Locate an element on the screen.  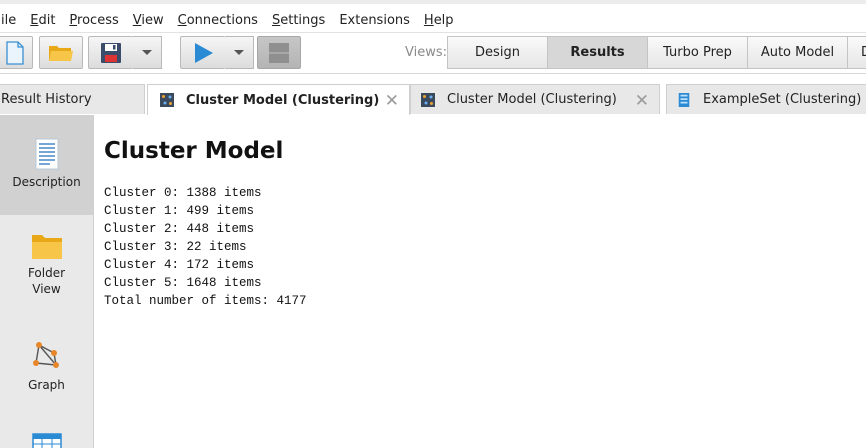
menu-help-label: elp is located at coordinates (443, 20).